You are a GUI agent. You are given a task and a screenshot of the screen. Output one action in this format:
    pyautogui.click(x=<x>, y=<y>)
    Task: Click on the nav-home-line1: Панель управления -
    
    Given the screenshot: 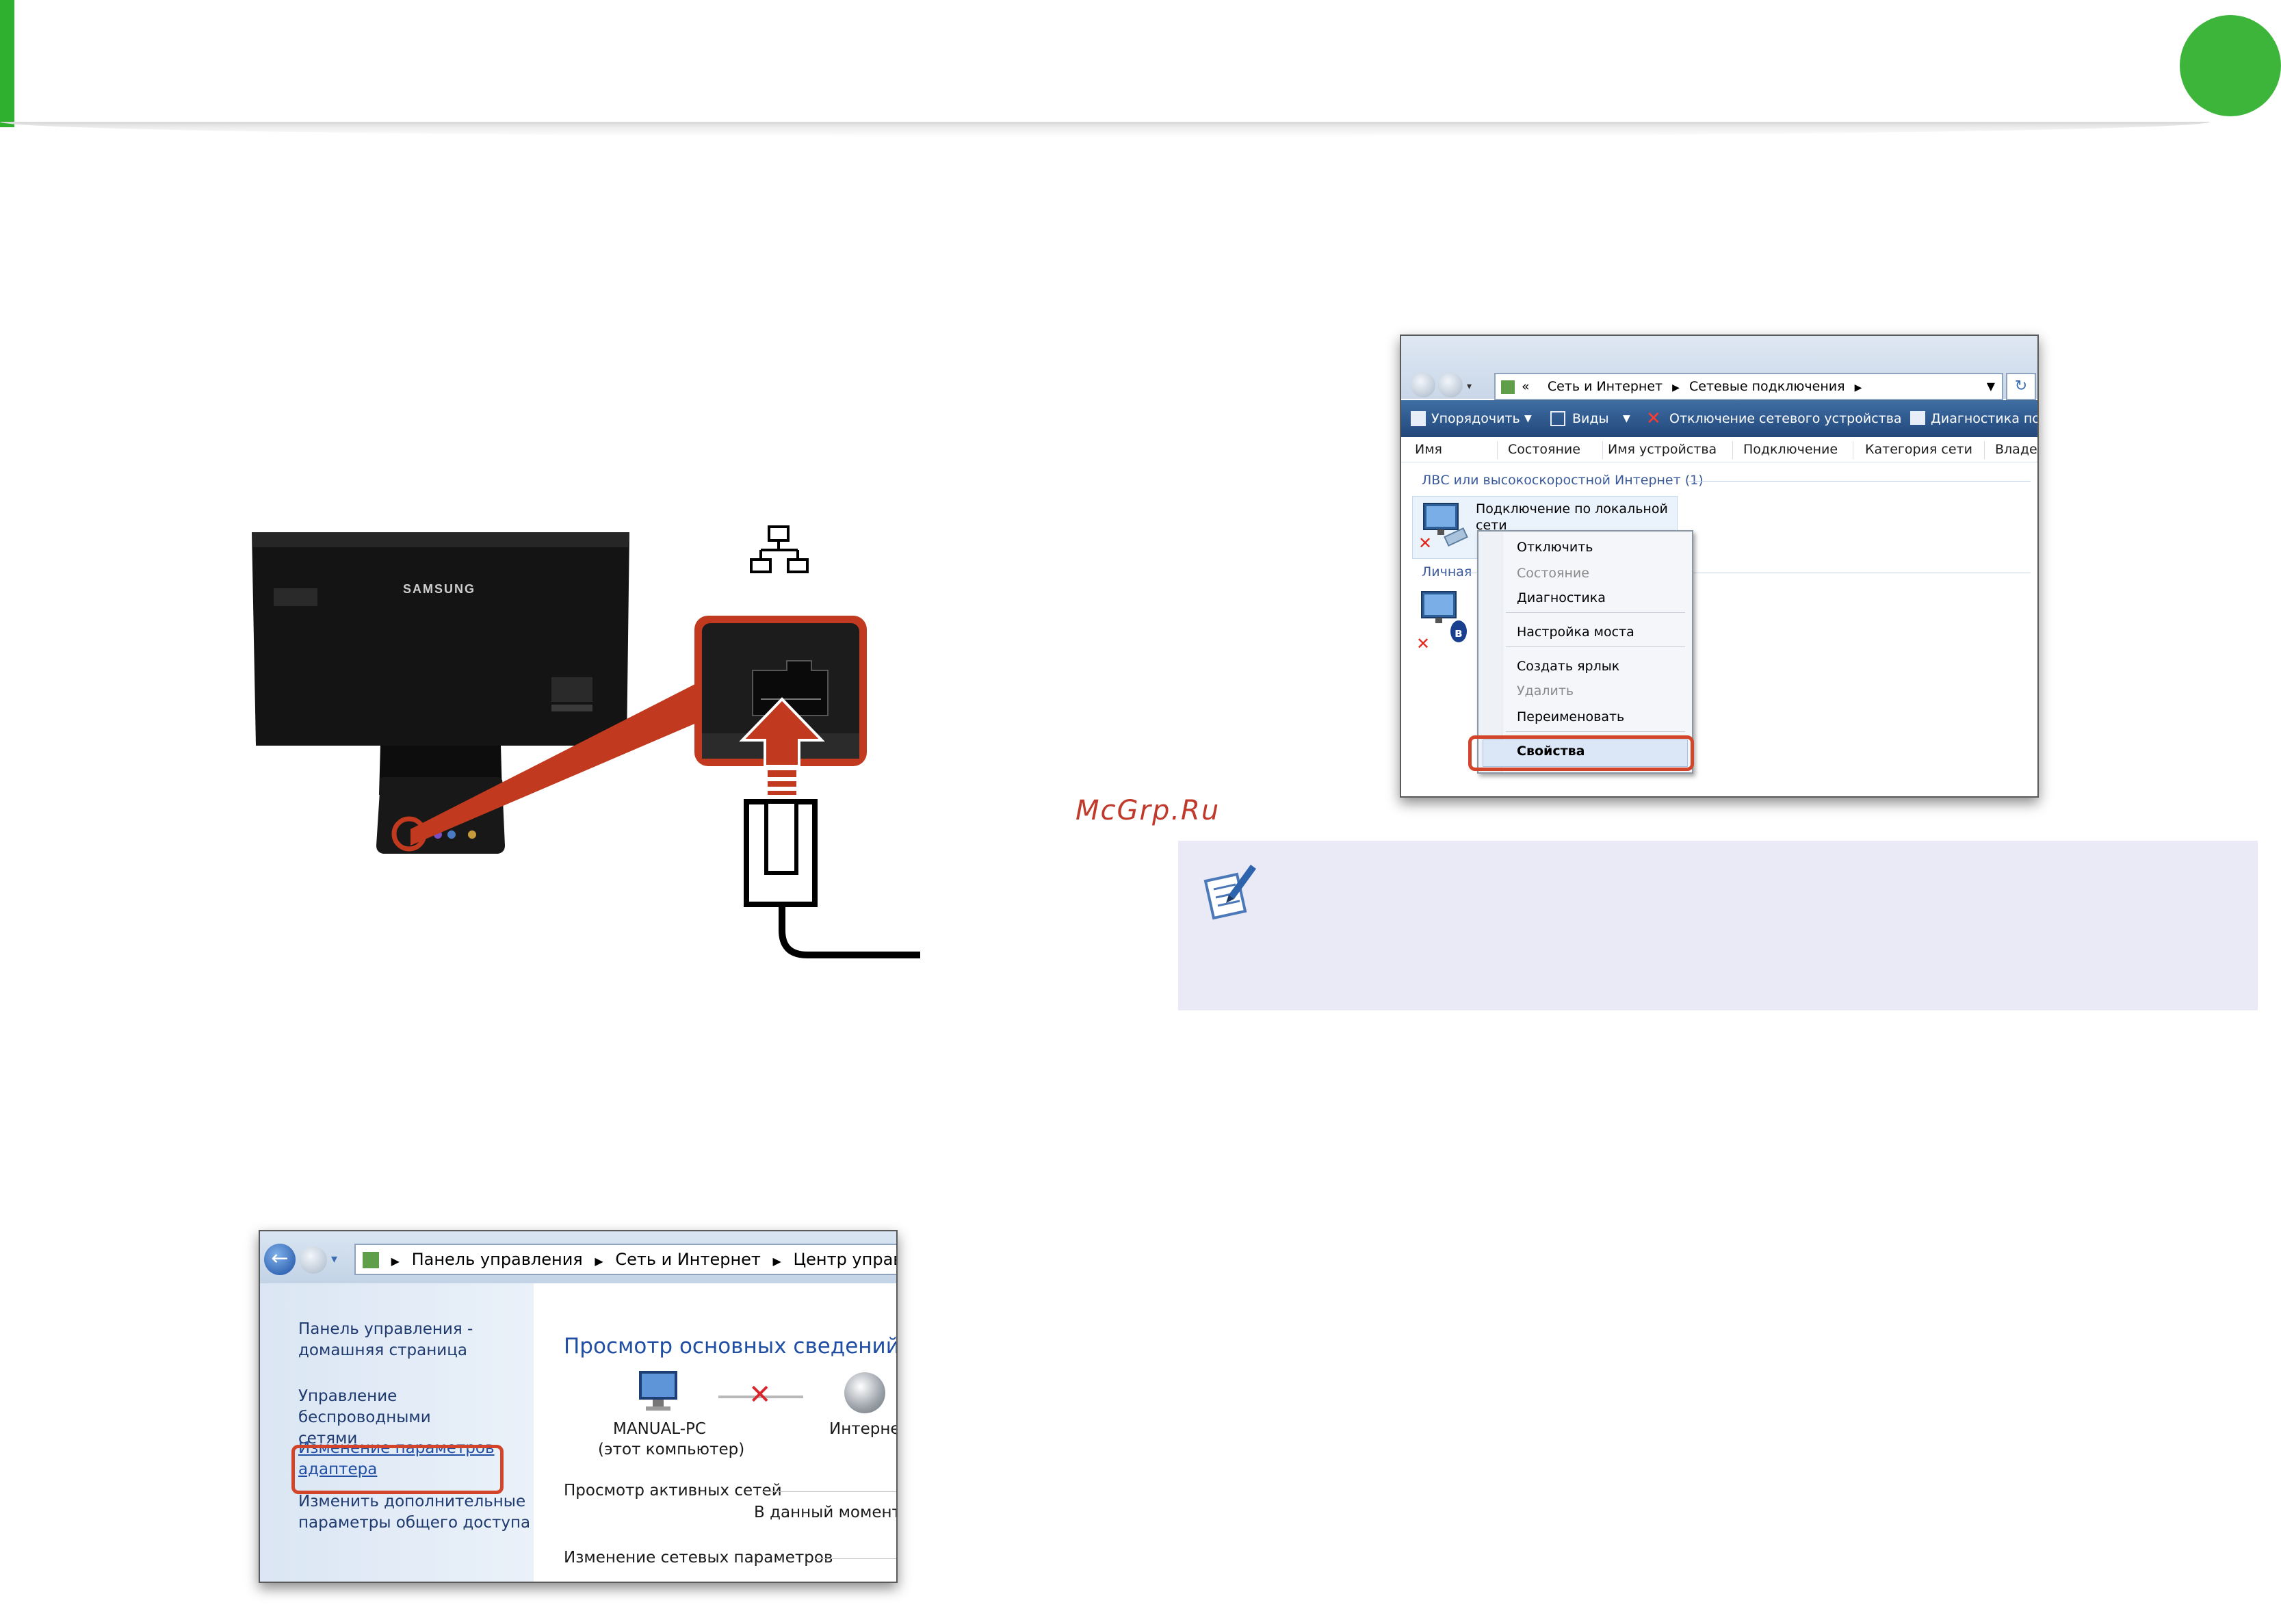 What is the action you would take?
    pyautogui.click(x=385, y=1329)
    